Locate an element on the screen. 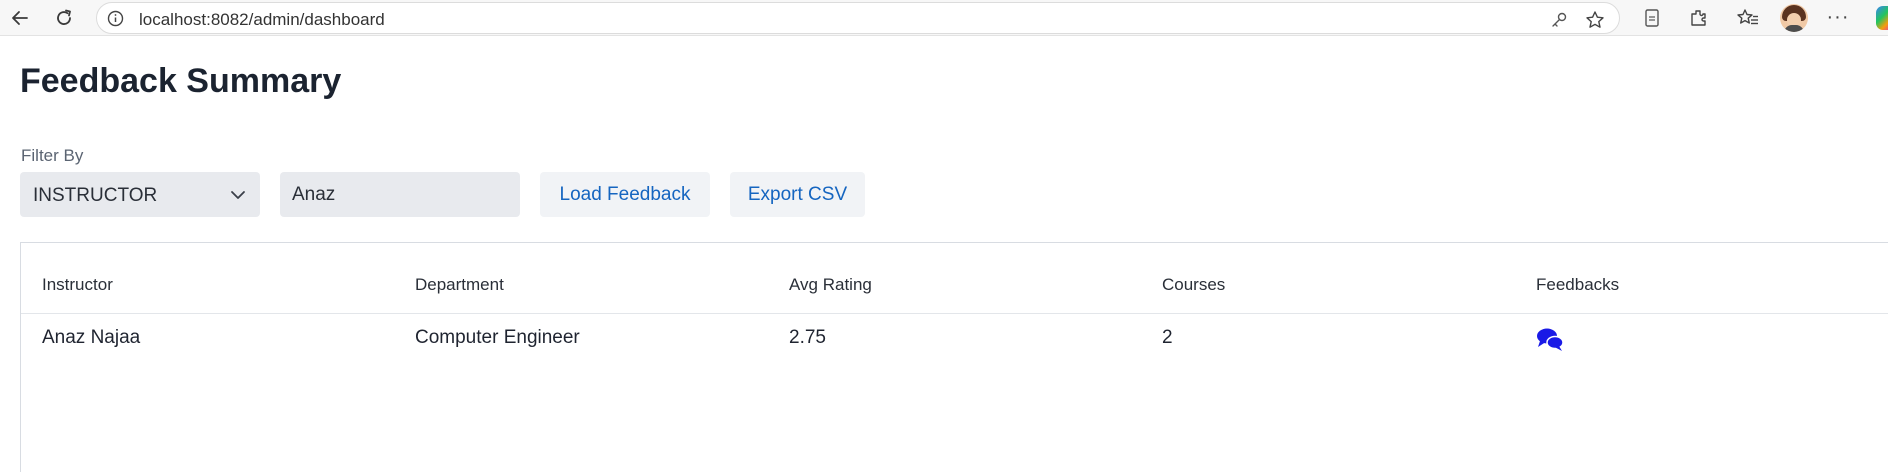 This screenshot has height=472, width=1888. comments-icon is located at coordinates (1550, 340).